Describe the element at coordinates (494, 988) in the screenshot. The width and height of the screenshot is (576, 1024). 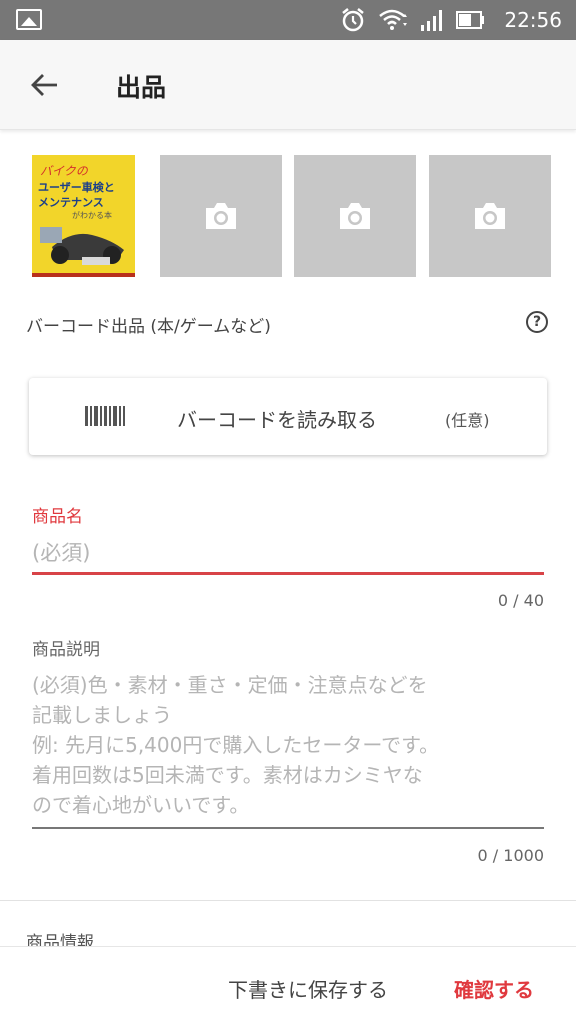
I see `confirm-button: 確認する` at that location.